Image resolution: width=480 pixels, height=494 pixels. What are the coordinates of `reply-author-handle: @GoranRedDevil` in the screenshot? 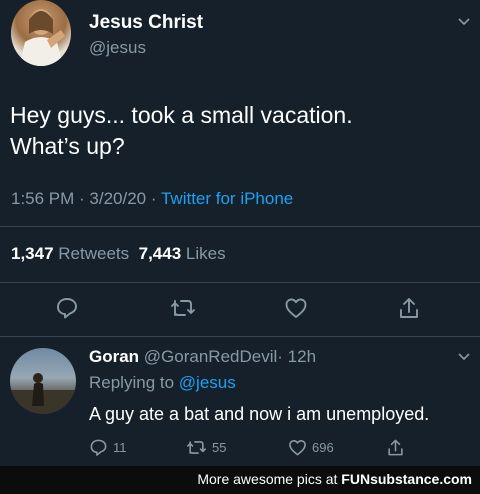 It's located at (210, 356).